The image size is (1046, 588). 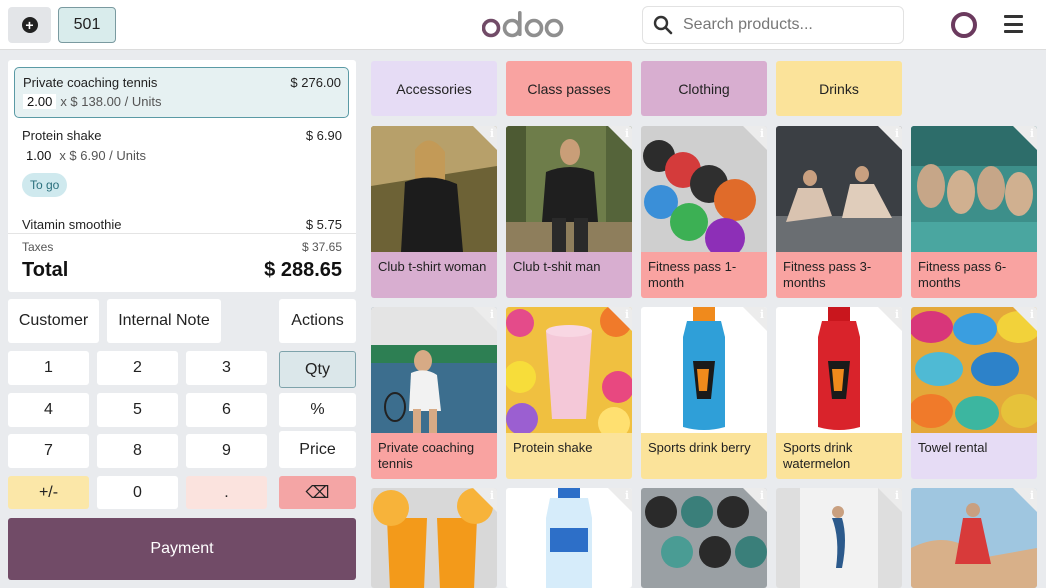 What do you see at coordinates (137, 368) in the screenshot?
I see `numpad-key-2: 2` at bounding box center [137, 368].